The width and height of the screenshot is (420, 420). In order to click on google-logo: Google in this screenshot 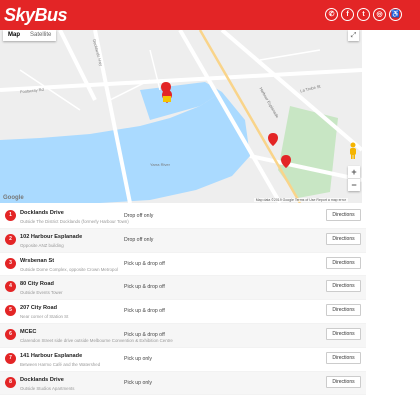, I will do `click(13, 198)`.